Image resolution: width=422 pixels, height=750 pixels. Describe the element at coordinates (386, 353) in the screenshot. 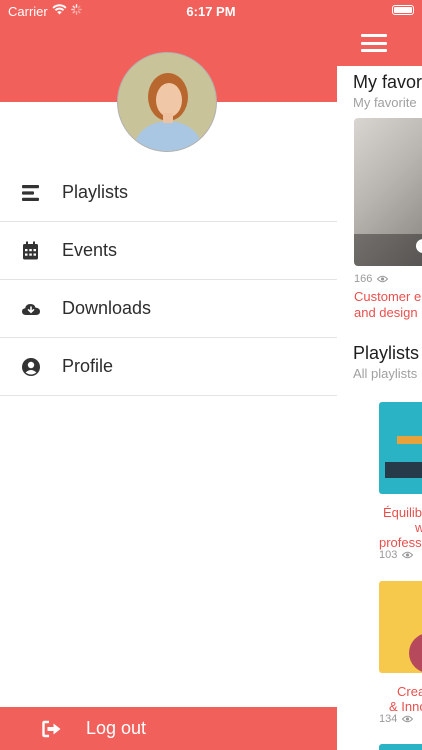

I see `playlists-title: Playlists` at that location.